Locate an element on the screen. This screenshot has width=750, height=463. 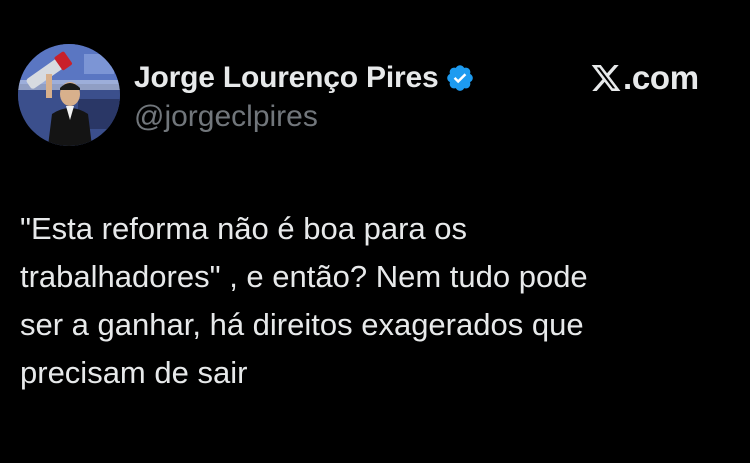
tweet-text-line: precisam de sair is located at coordinates (134, 372).